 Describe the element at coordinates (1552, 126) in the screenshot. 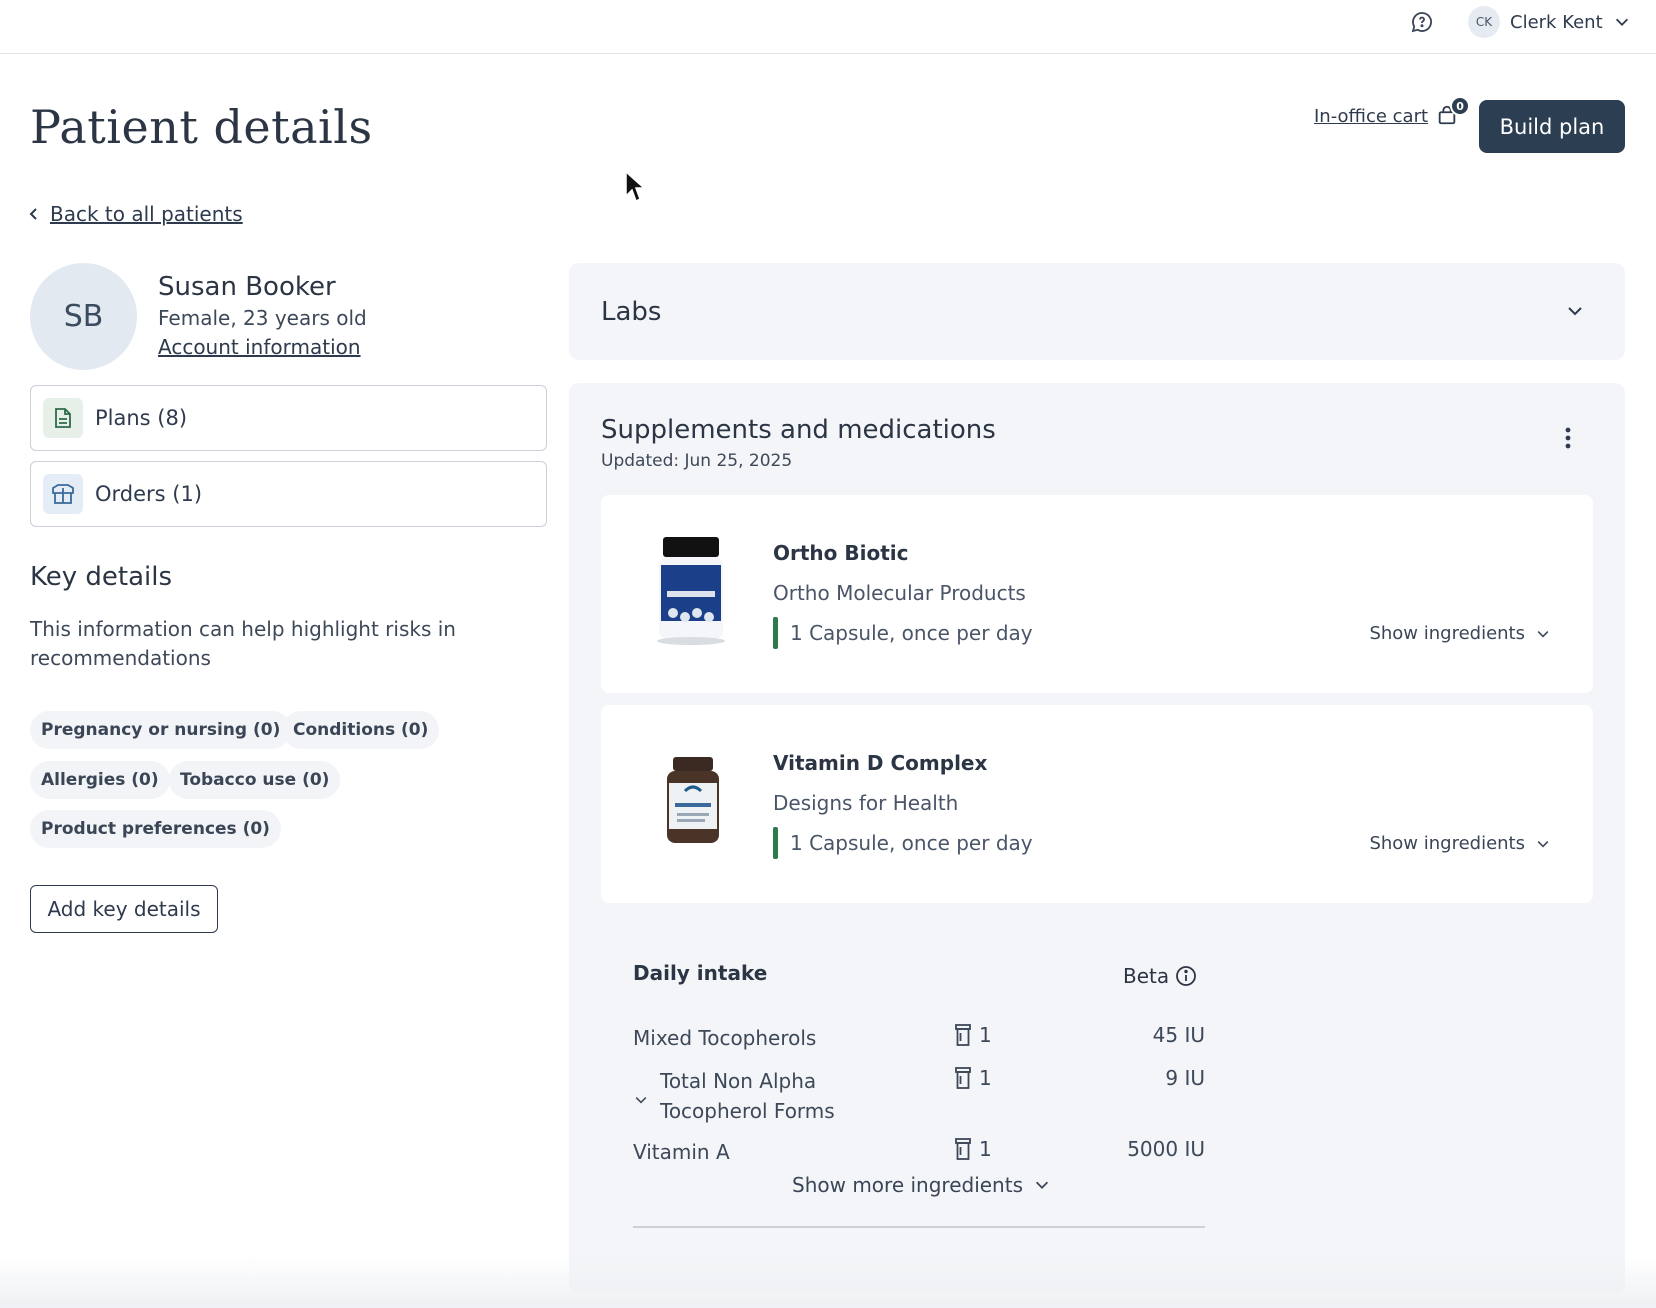

I see `build-plan-button: Build plan` at that location.